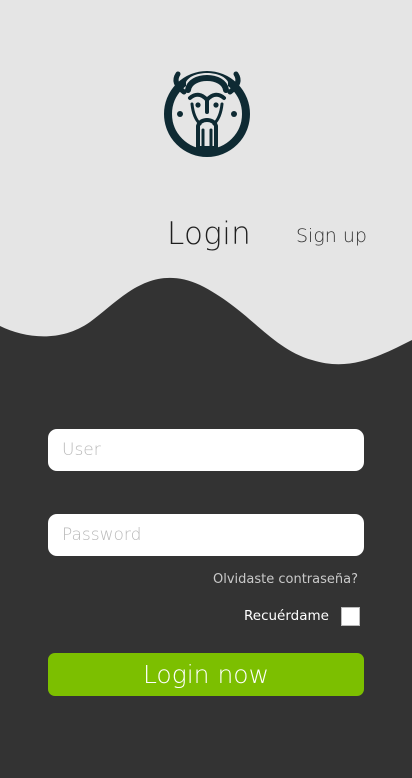 Image resolution: width=412 pixels, height=778 pixels. What do you see at coordinates (206, 674) in the screenshot?
I see `login-now-button: Login now` at bounding box center [206, 674].